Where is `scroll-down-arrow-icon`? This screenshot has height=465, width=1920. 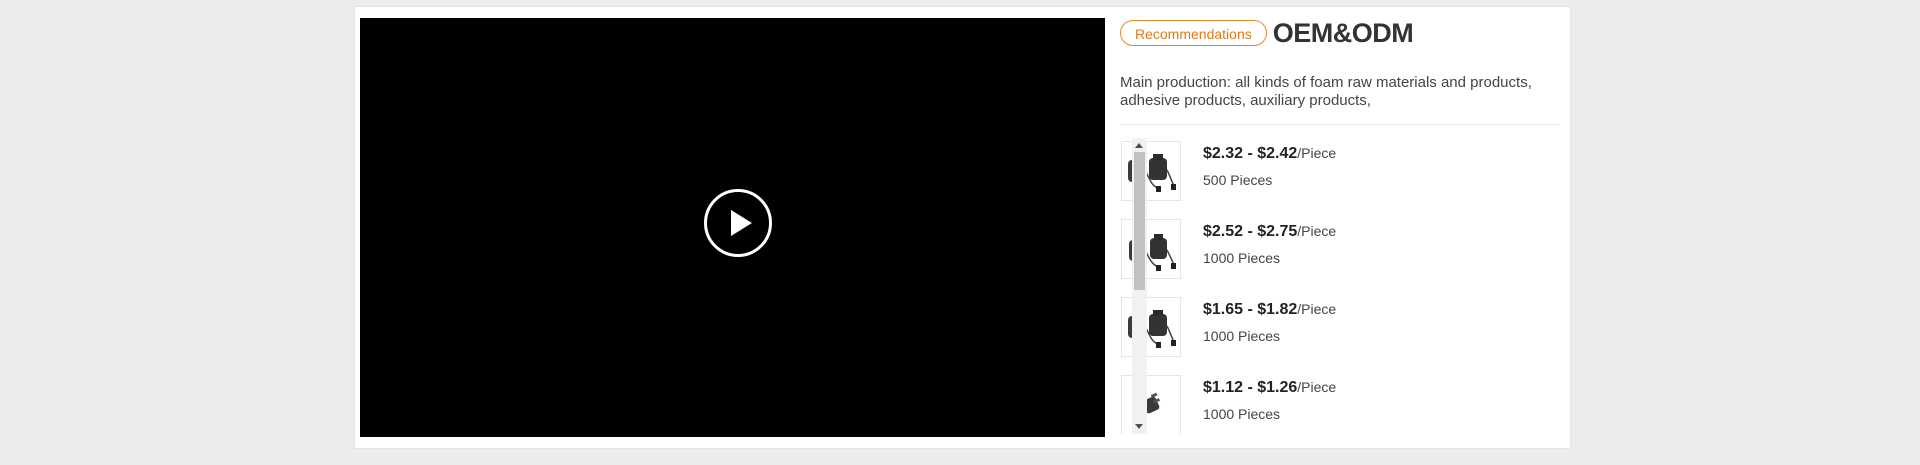 scroll-down-arrow-icon is located at coordinates (1139, 426).